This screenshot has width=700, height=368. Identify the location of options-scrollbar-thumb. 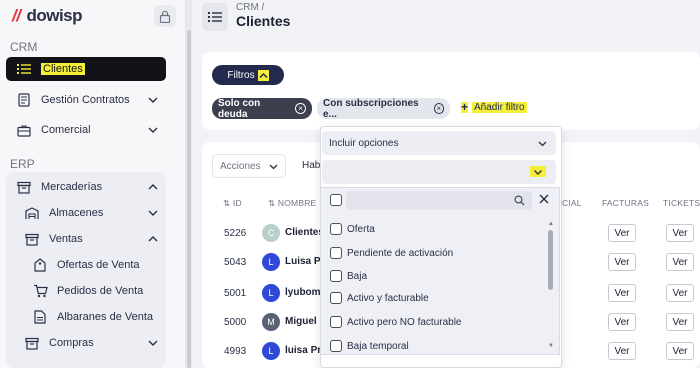
(550, 260).